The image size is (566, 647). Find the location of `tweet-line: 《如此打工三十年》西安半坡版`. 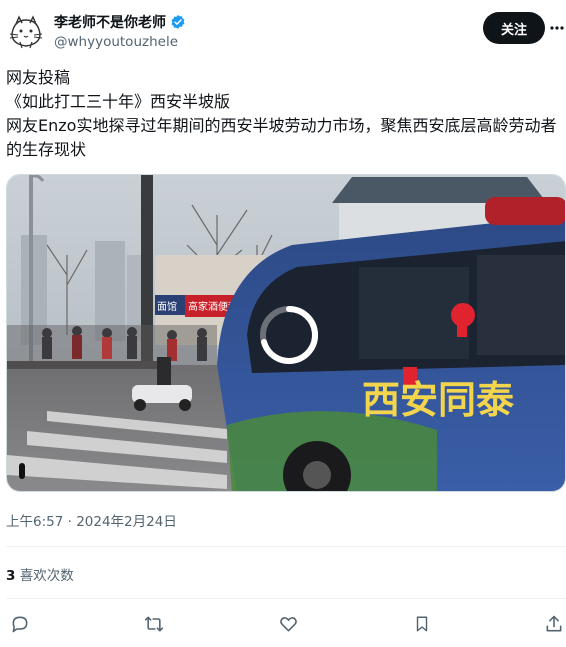

tweet-line: 《如此打工三十年》西安半坡版 is located at coordinates (118, 101).